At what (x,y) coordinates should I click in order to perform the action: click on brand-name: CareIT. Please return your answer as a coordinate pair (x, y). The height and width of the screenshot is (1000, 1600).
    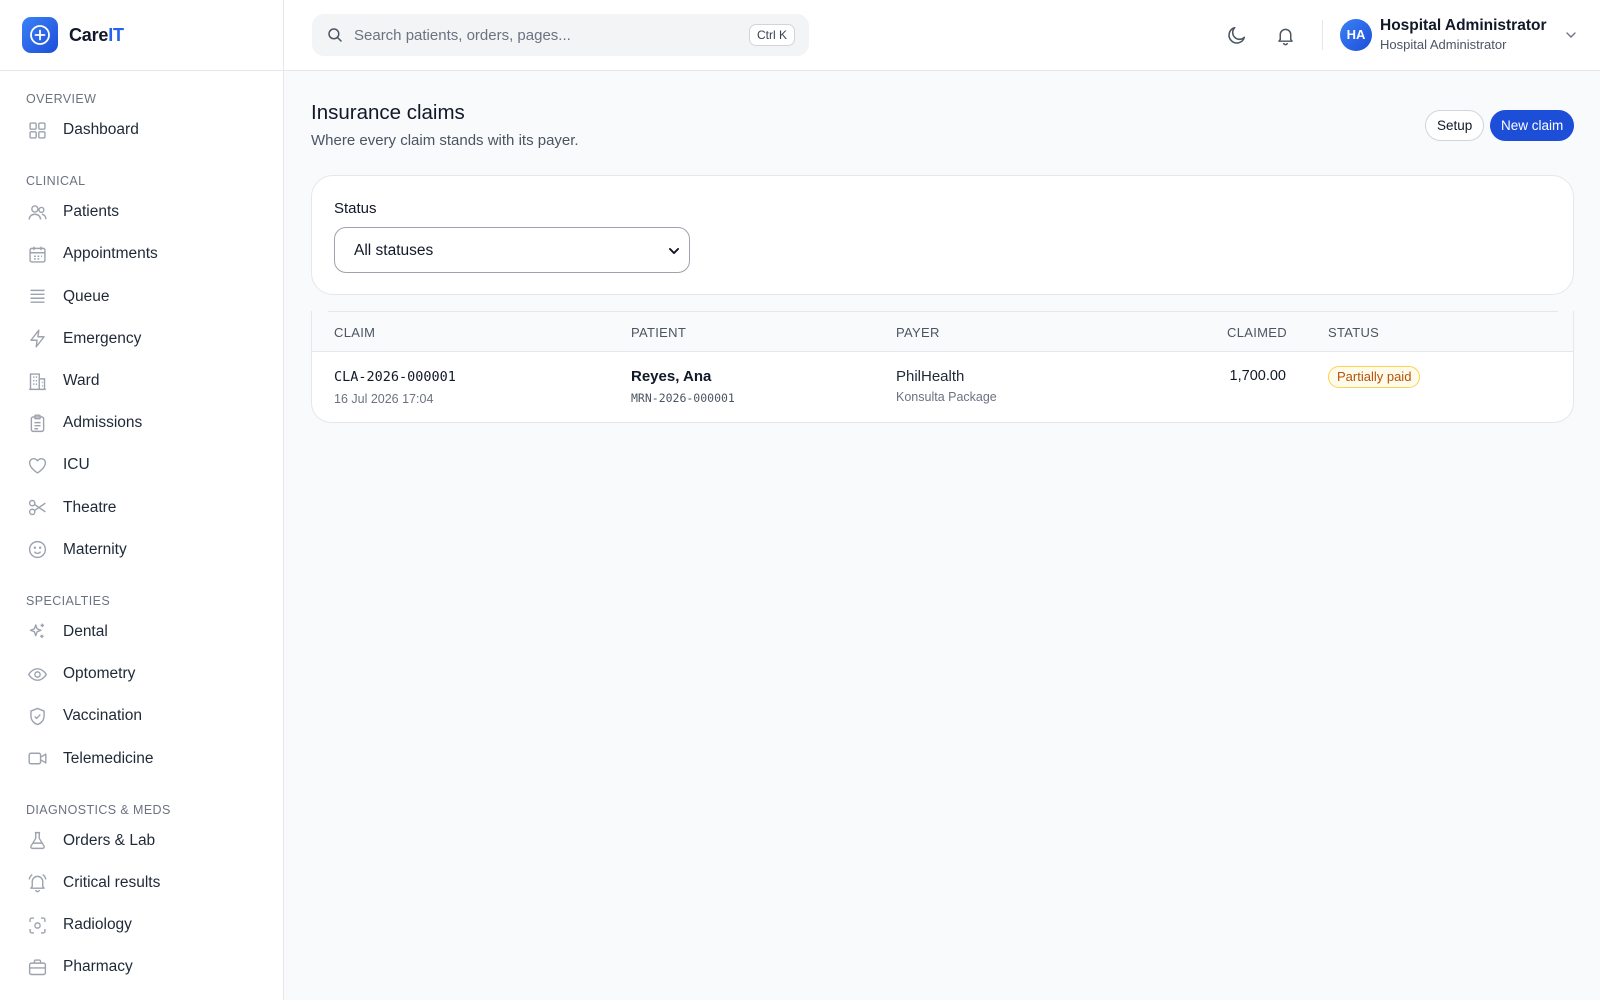
    Looking at the image, I should click on (96, 34).